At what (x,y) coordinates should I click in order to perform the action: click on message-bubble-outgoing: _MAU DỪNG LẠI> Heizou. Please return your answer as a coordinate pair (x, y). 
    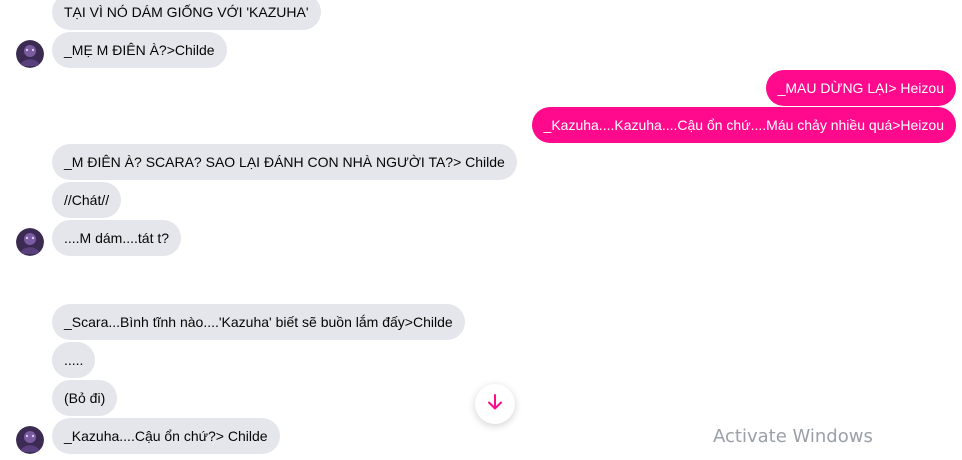
    Looking at the image, I should click on (860, 88).